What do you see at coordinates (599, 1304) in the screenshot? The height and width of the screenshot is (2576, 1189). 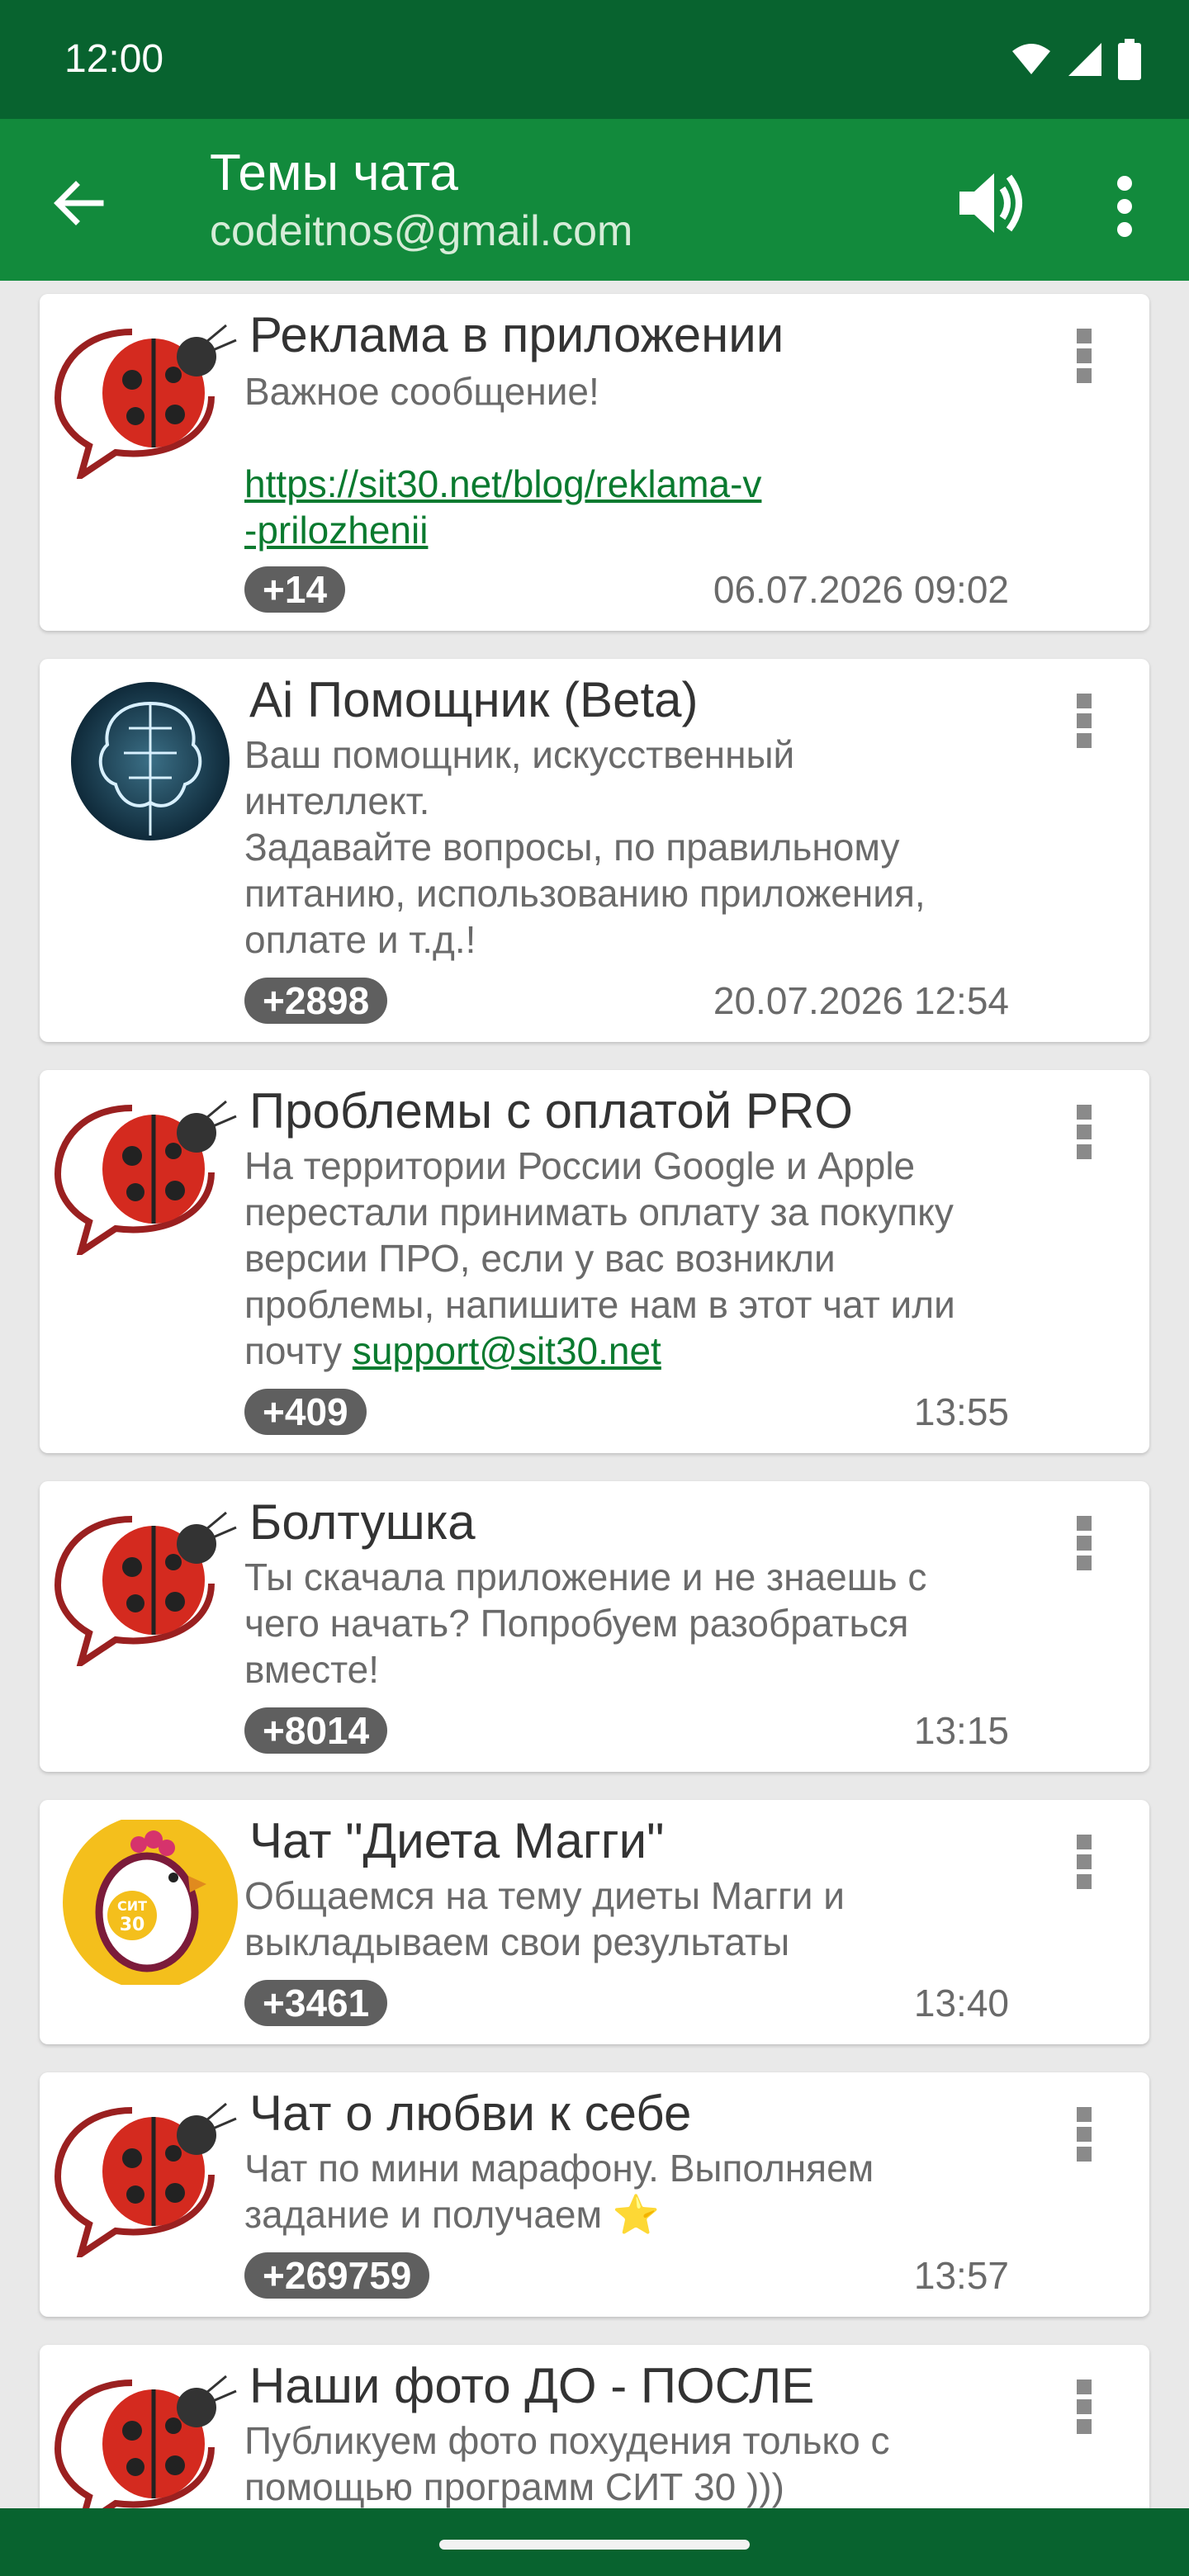 I see `description-line: проблемы, напишите нам в этот чат или` at bounding box center [599, 1304].